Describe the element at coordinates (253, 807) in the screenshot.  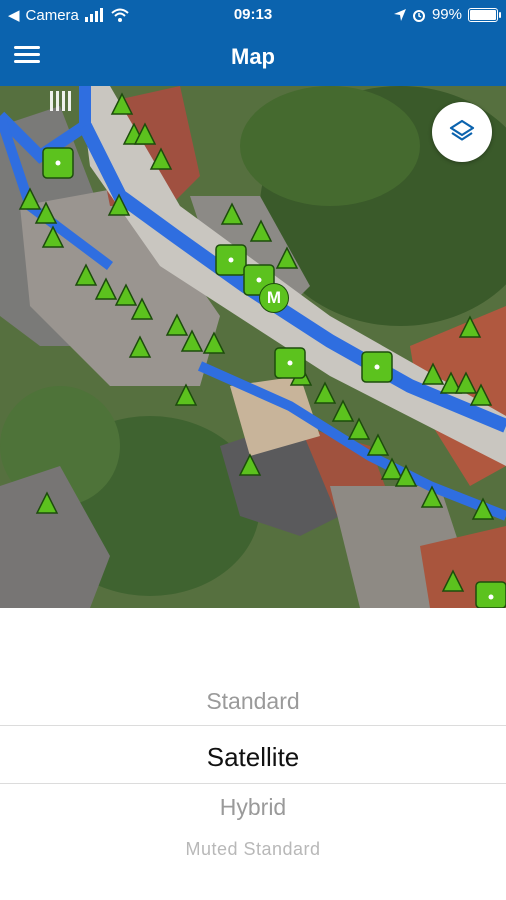
I see `picker-option-hybrid: Hybrid` at that location.